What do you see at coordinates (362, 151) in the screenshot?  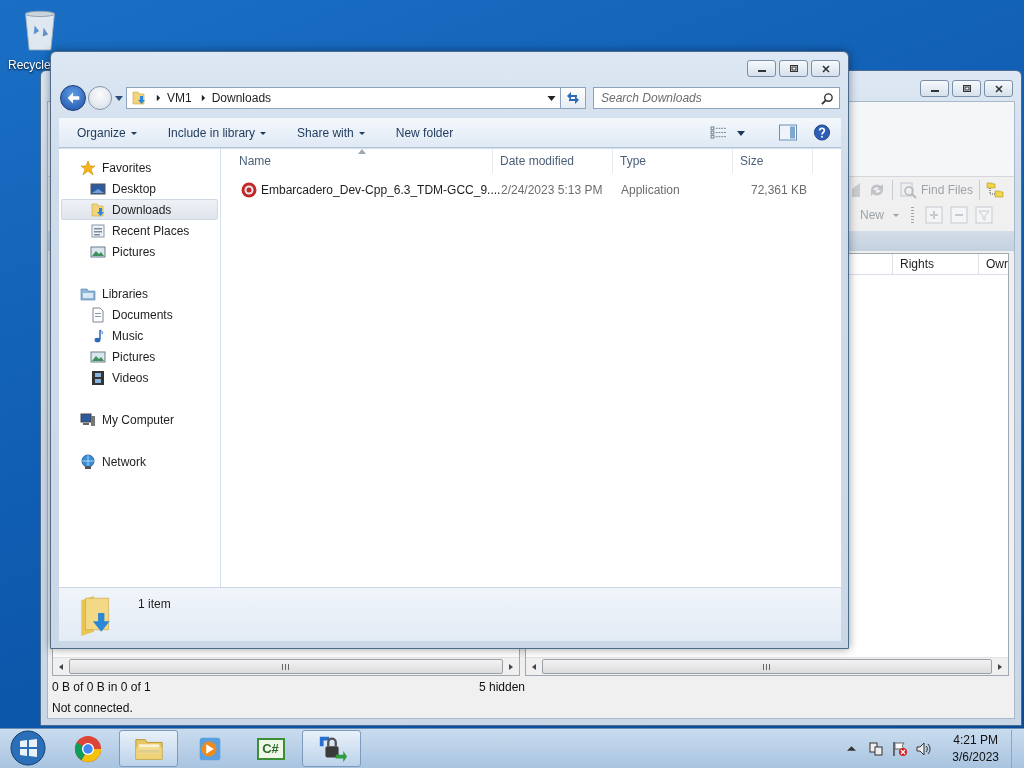 I see `sort-arrow-icon` at bounding box center [362, 151].